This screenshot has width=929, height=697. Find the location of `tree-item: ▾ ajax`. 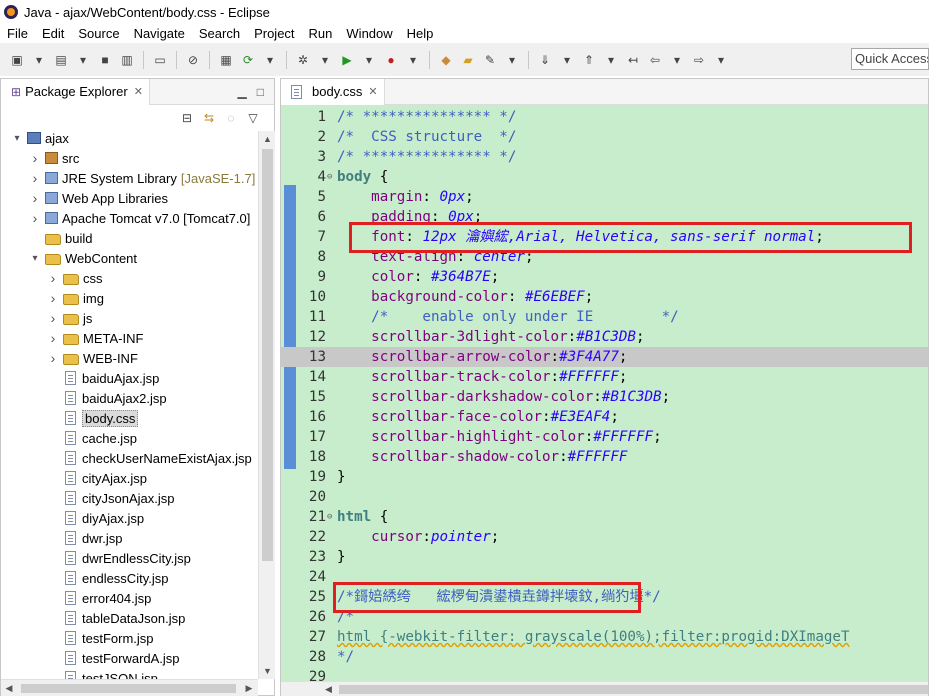

tree-item: ▾ ajax is located at coordinates (34, 139).